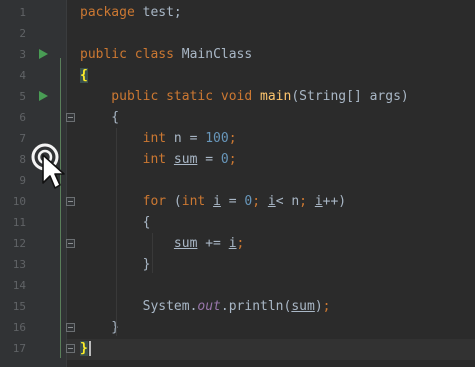  I want to click on line-number: 11, so click(19, 222).